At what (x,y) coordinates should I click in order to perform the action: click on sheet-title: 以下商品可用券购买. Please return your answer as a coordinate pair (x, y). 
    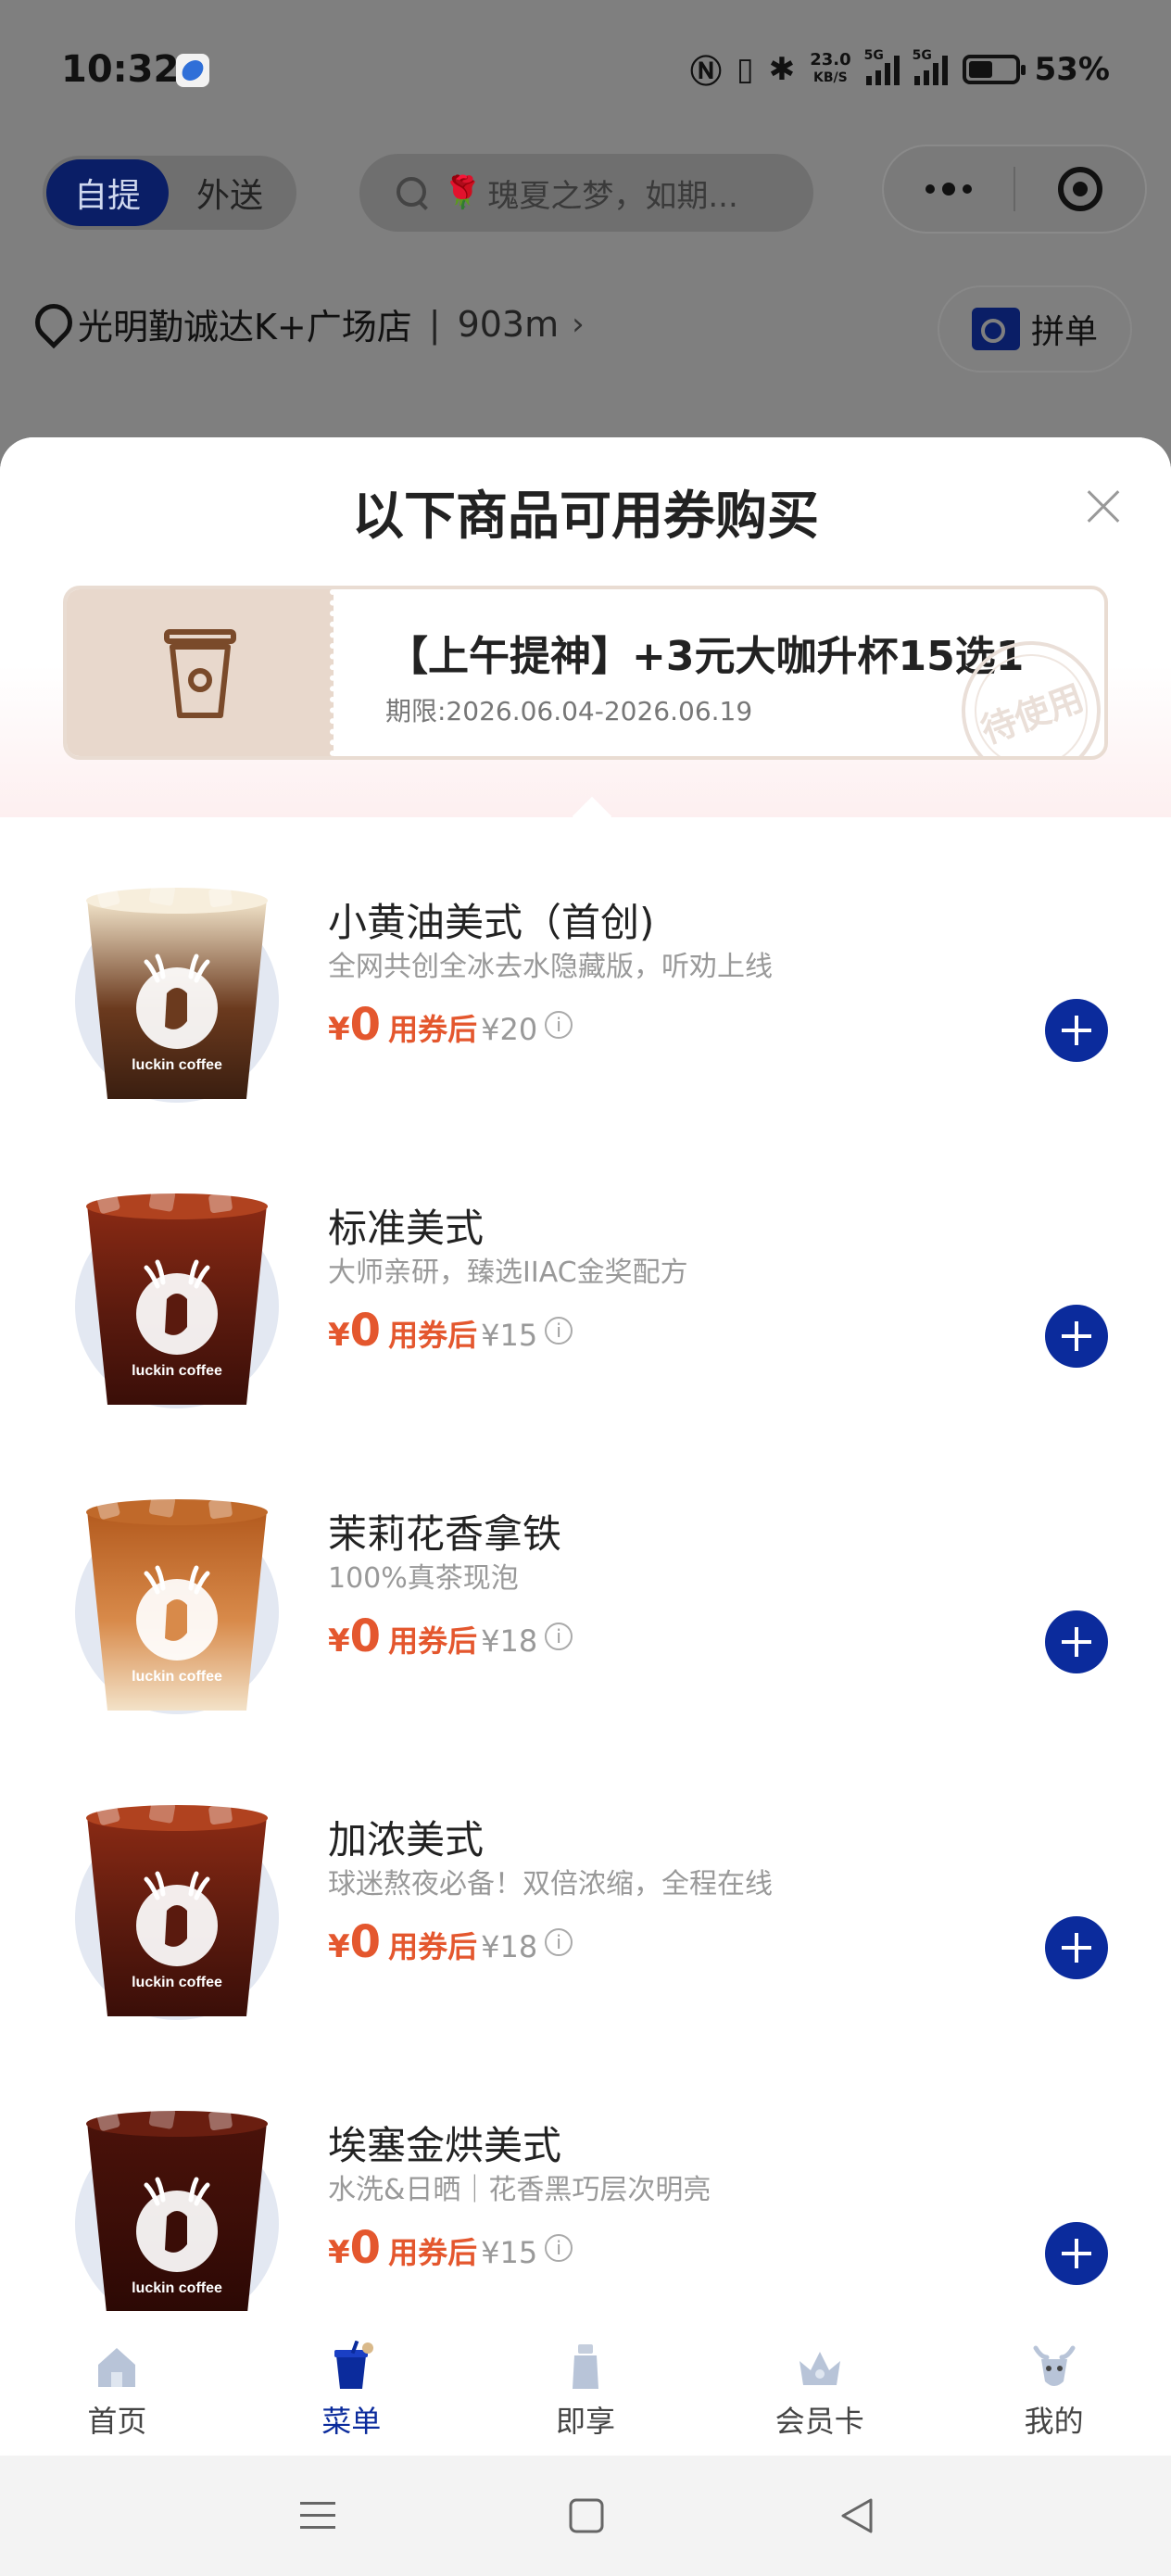
    Looking at the image, I should click on (585, 516).